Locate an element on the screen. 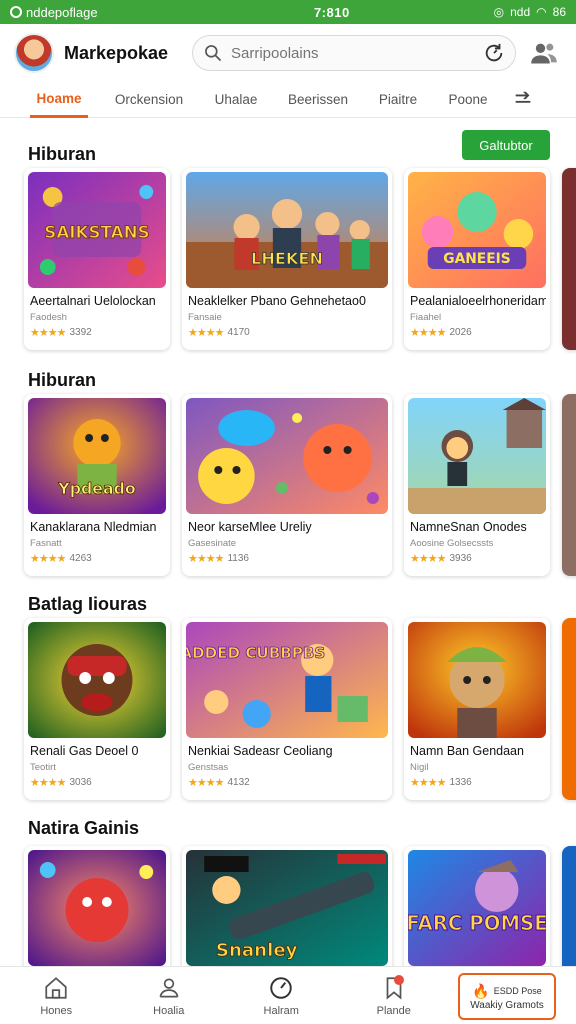 This screenshot has width=576, height=1024. rating-count: 1136 is located at coordinates (238, 558).